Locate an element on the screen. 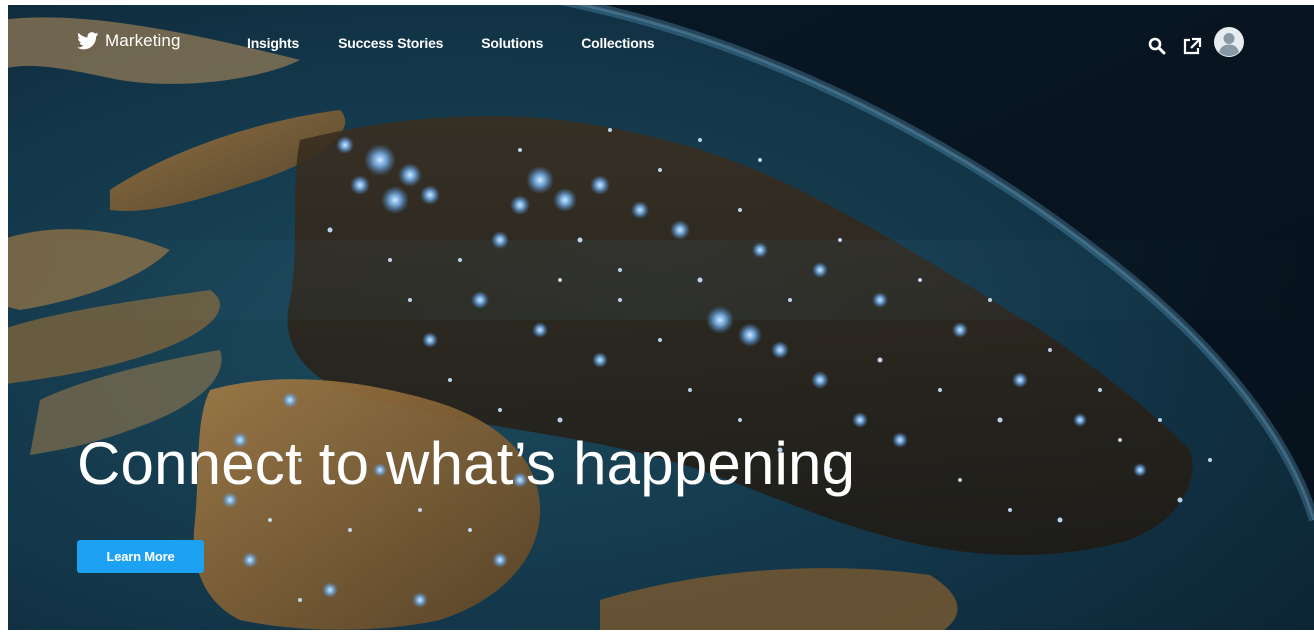 The width and height of the screenshot is (1314, 633). hero-headline: Connect to what’s happening is located at coordinates (466, 463).